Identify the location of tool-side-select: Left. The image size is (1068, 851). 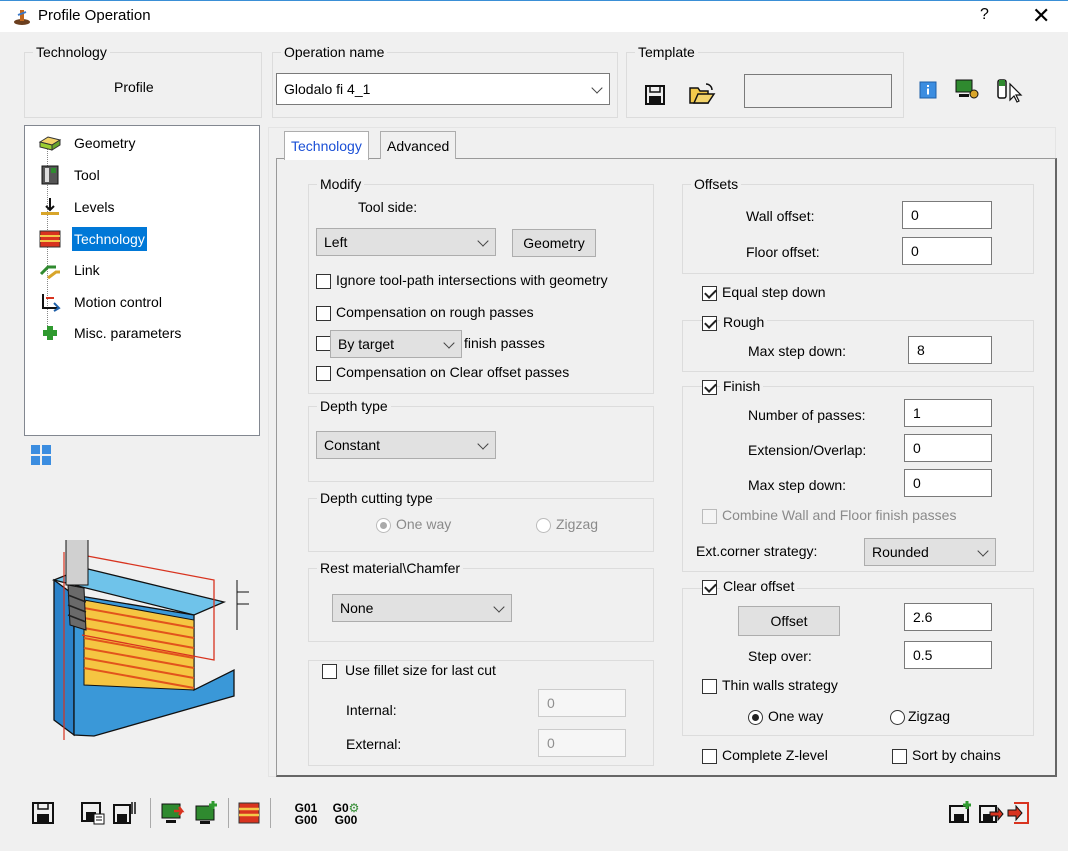
(406, 242).